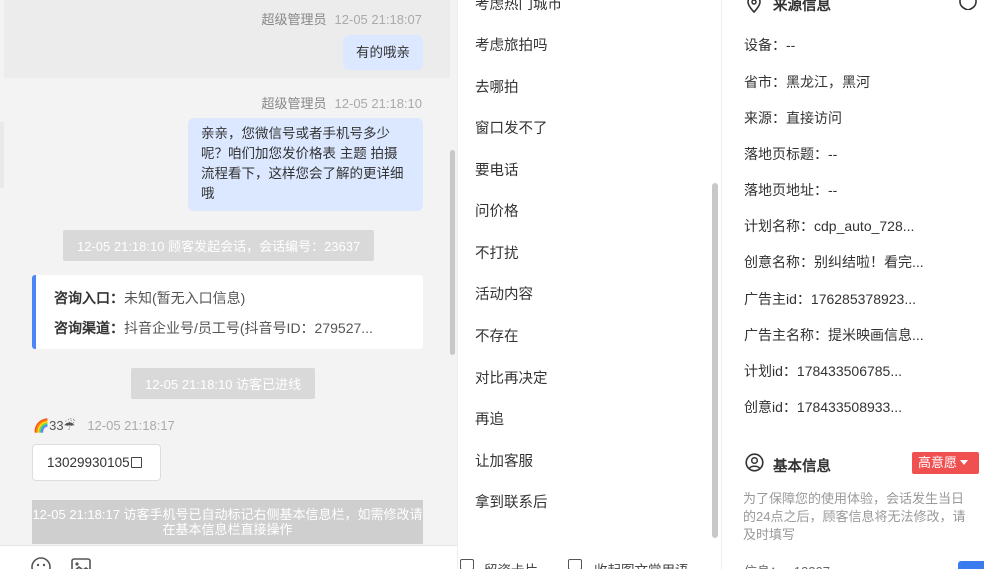 This screenshot has height=569, width=984. Describe the element at coordinates (150, 298) in the screenshot. I see `consult-entry-row: 咨询入口：未知(暂无入口信息)` at that location.